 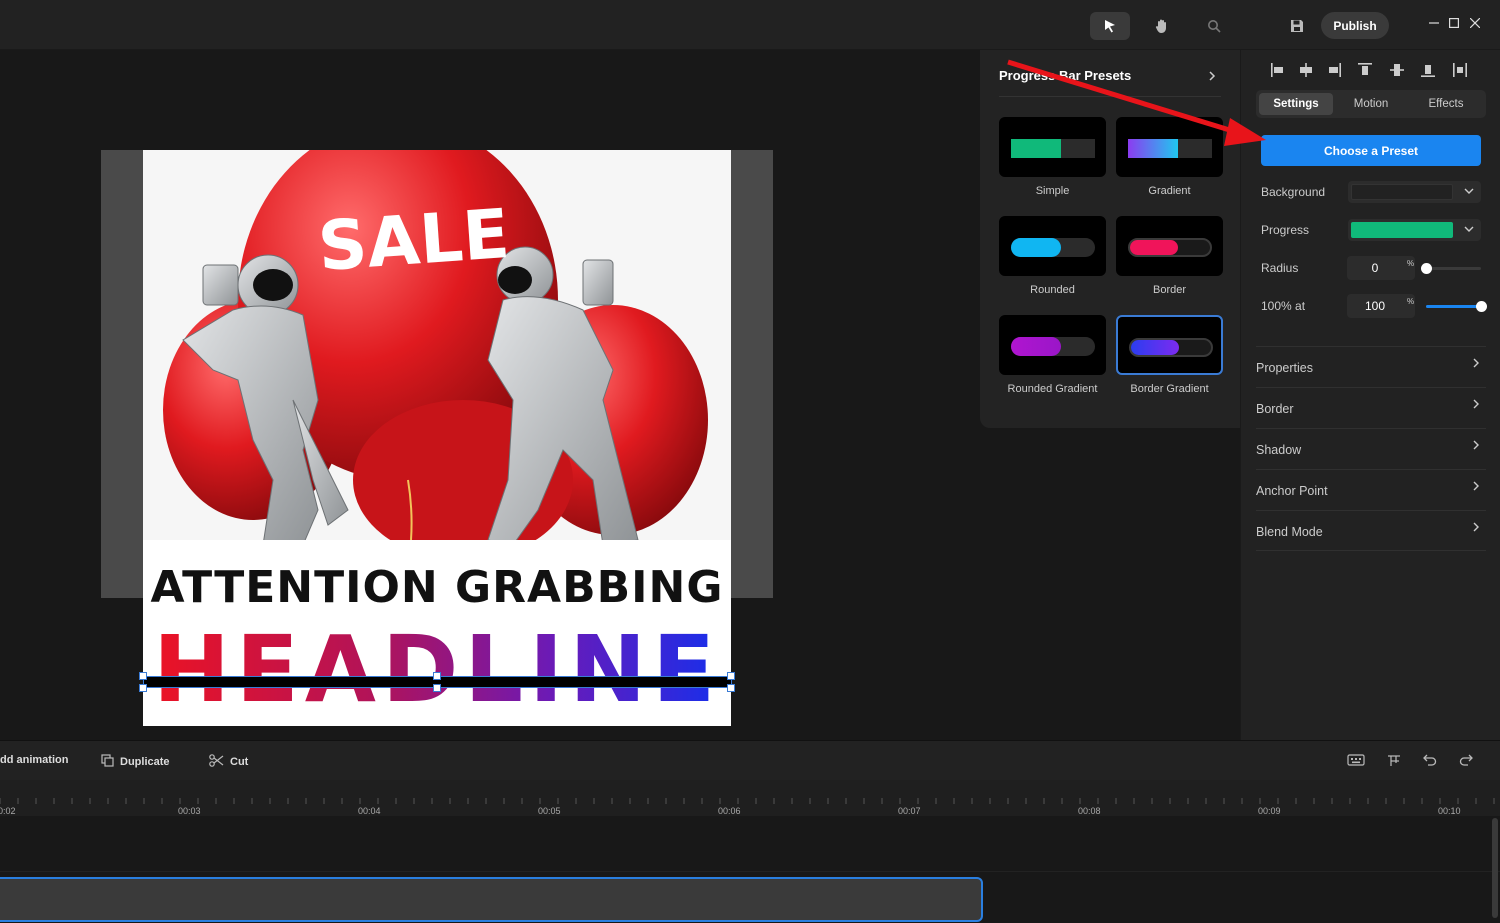 What do you see at coordinates (1269, 811) in the screenshot?
I see `ruler-tick-label: 00:09` at bounding box center [1269, 811].